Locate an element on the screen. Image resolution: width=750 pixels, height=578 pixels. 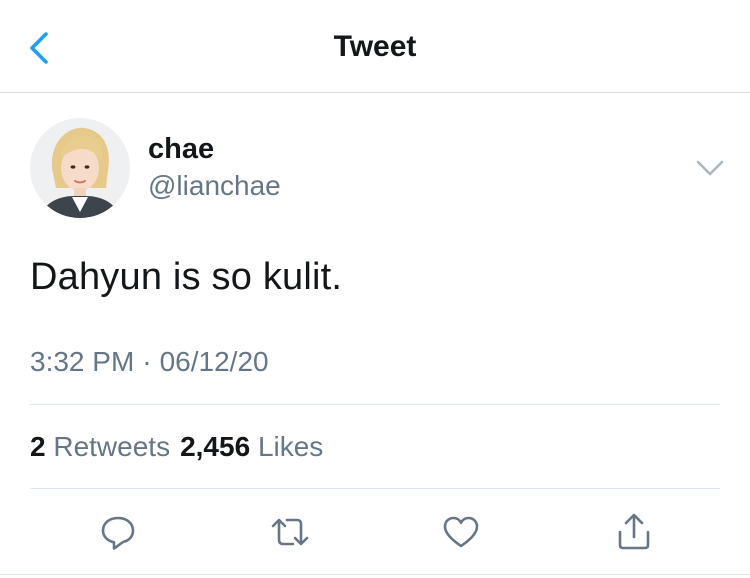
retweet-button is located at coordinates (290, 532).